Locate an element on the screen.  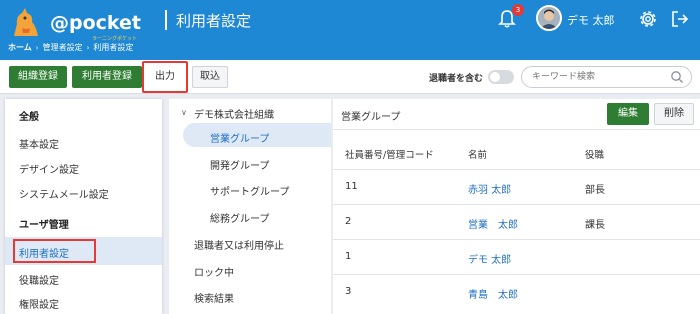
search-input is located at coordinates (606, 77).